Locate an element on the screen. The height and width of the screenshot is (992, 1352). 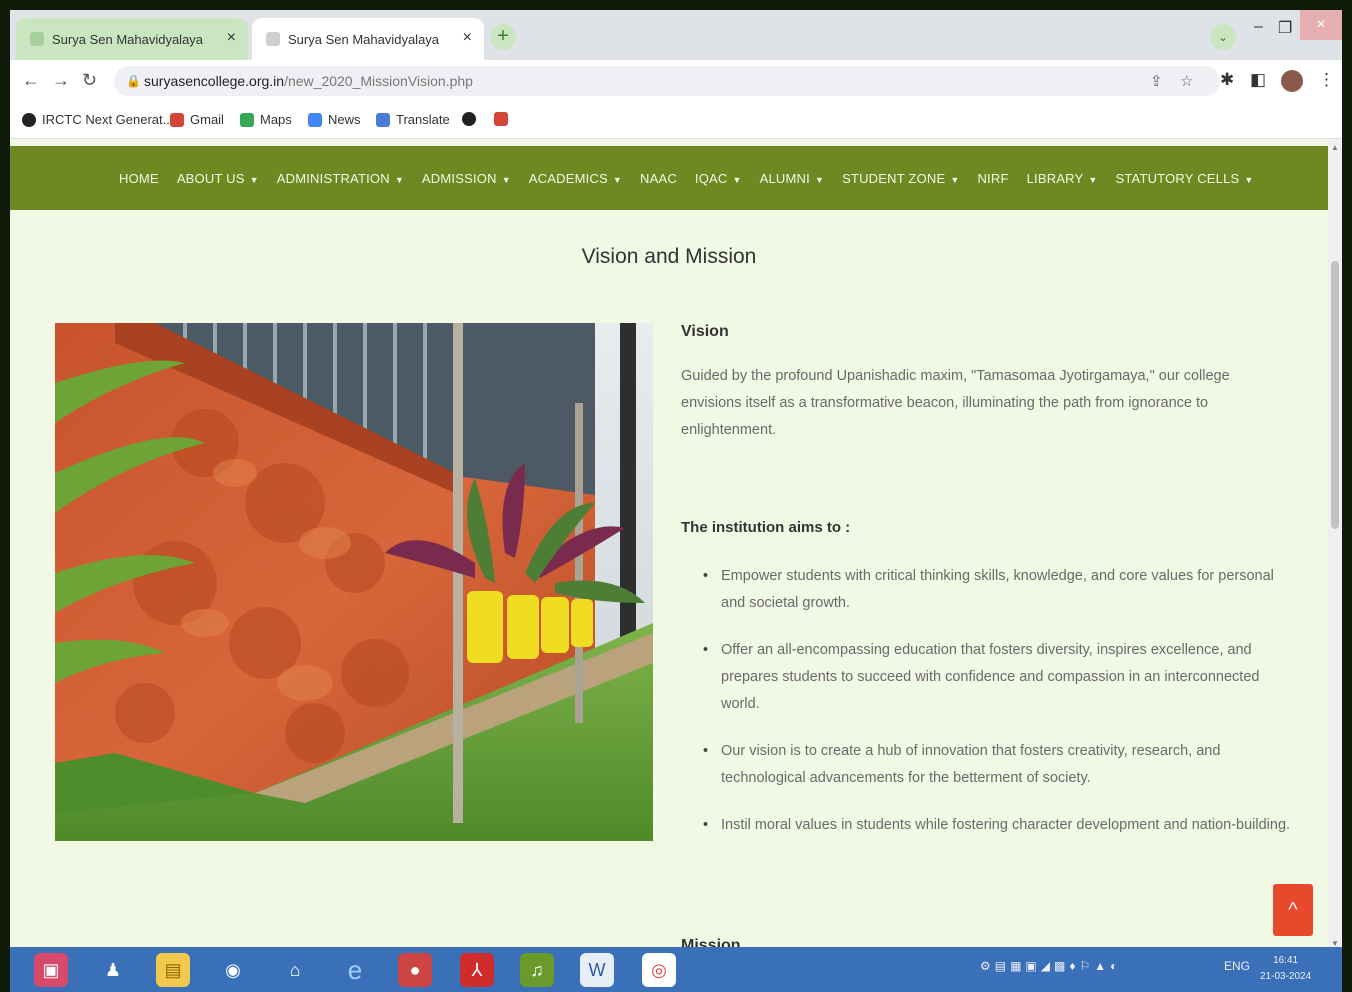
lock-icon: 🔒 is located at coordinates (133, 81).